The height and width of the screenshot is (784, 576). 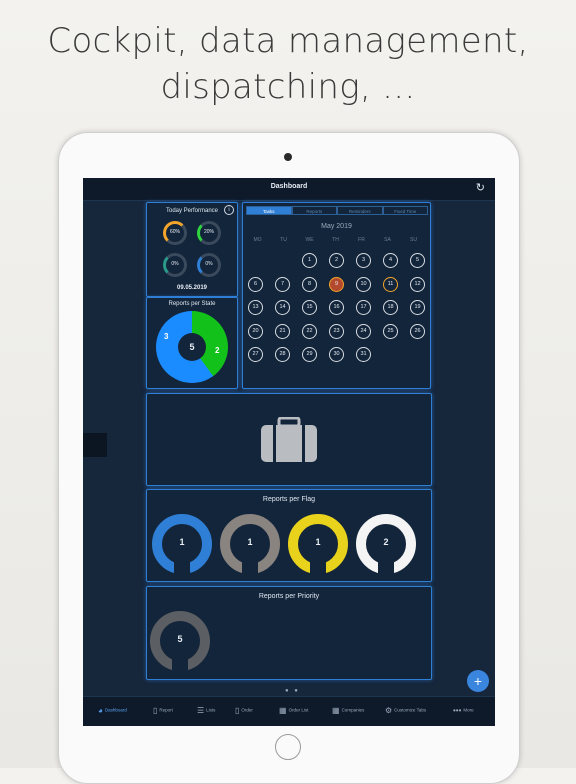 I want to click on calendar-day-30: 30, so click(x=336, y=354).